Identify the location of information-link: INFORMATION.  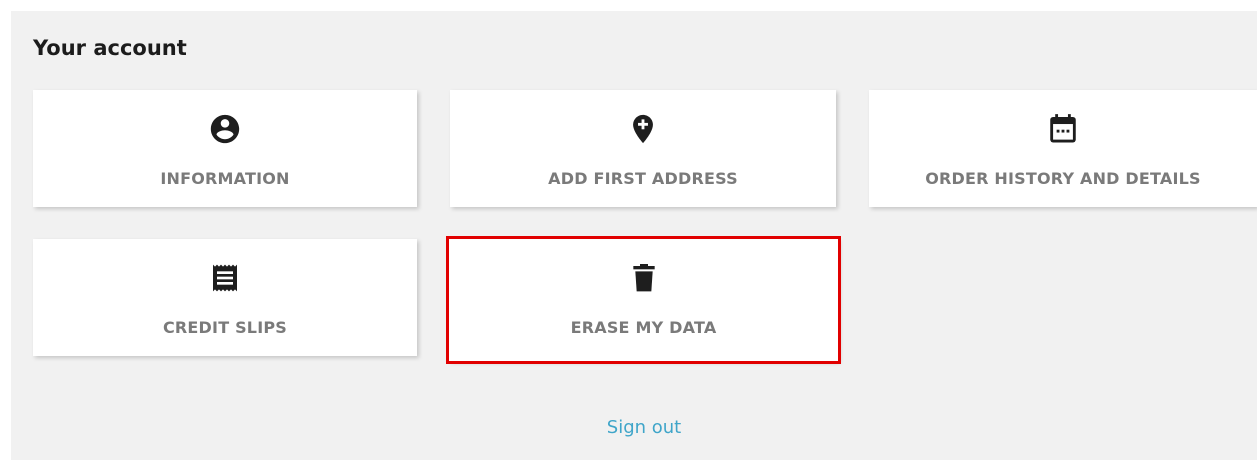
(225, 148).